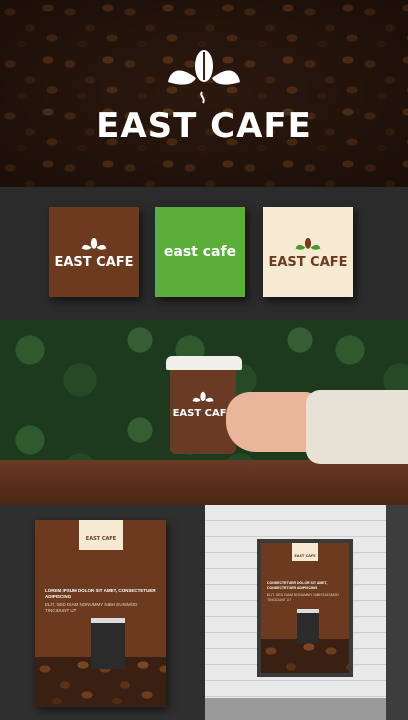  What do you see at coordinates (204, 126) in the screenshot?
I see `hero-logo-text: EAST CAFE` at bounding box center [204, 126].